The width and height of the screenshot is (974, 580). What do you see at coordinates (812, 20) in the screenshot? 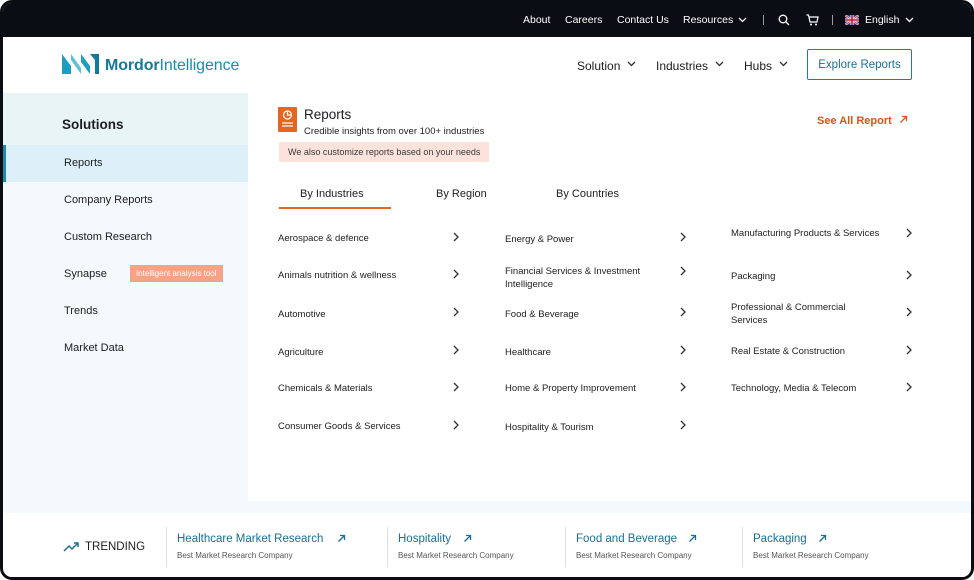
I see `cart-icon` at bounding box center [812, 20].